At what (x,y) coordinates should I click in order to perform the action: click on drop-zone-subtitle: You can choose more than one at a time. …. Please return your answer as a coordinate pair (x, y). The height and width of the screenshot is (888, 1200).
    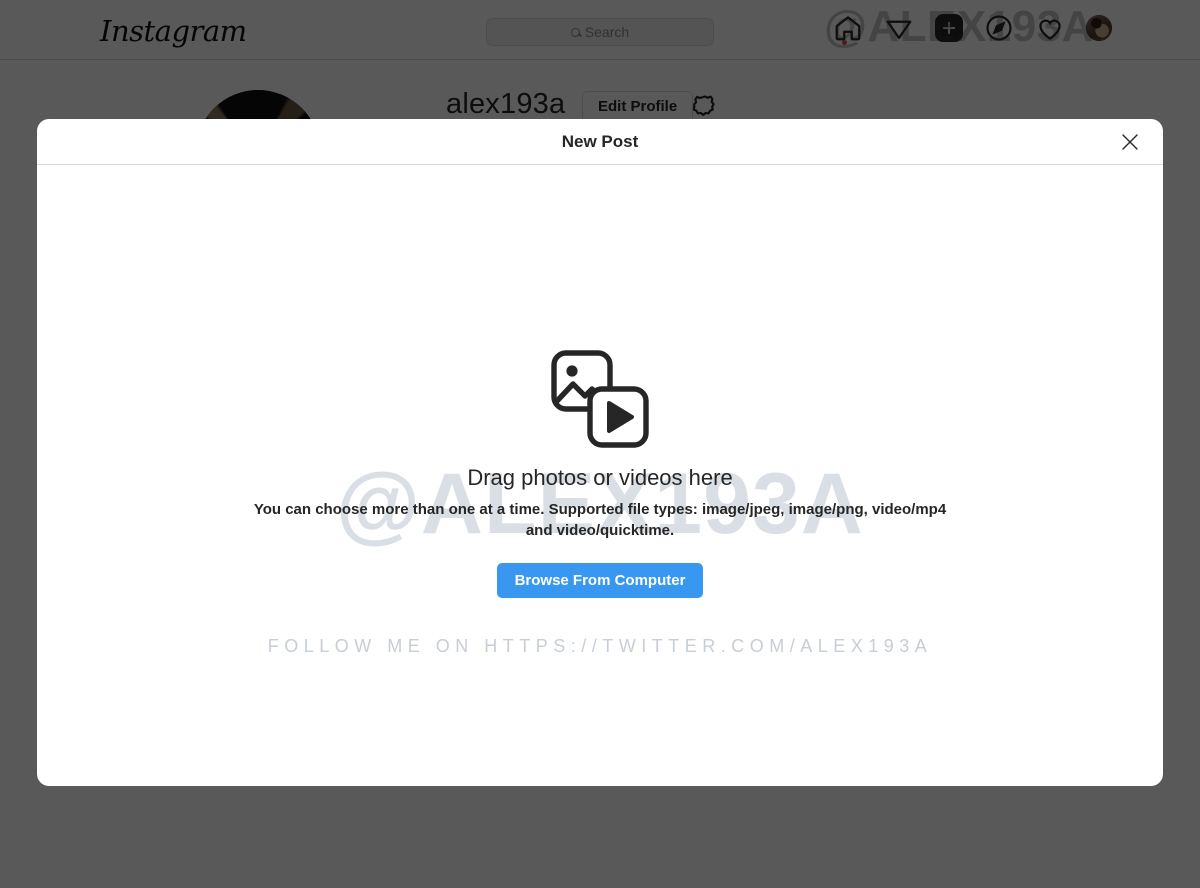
    Looking at the image, I should click on (600, 520).